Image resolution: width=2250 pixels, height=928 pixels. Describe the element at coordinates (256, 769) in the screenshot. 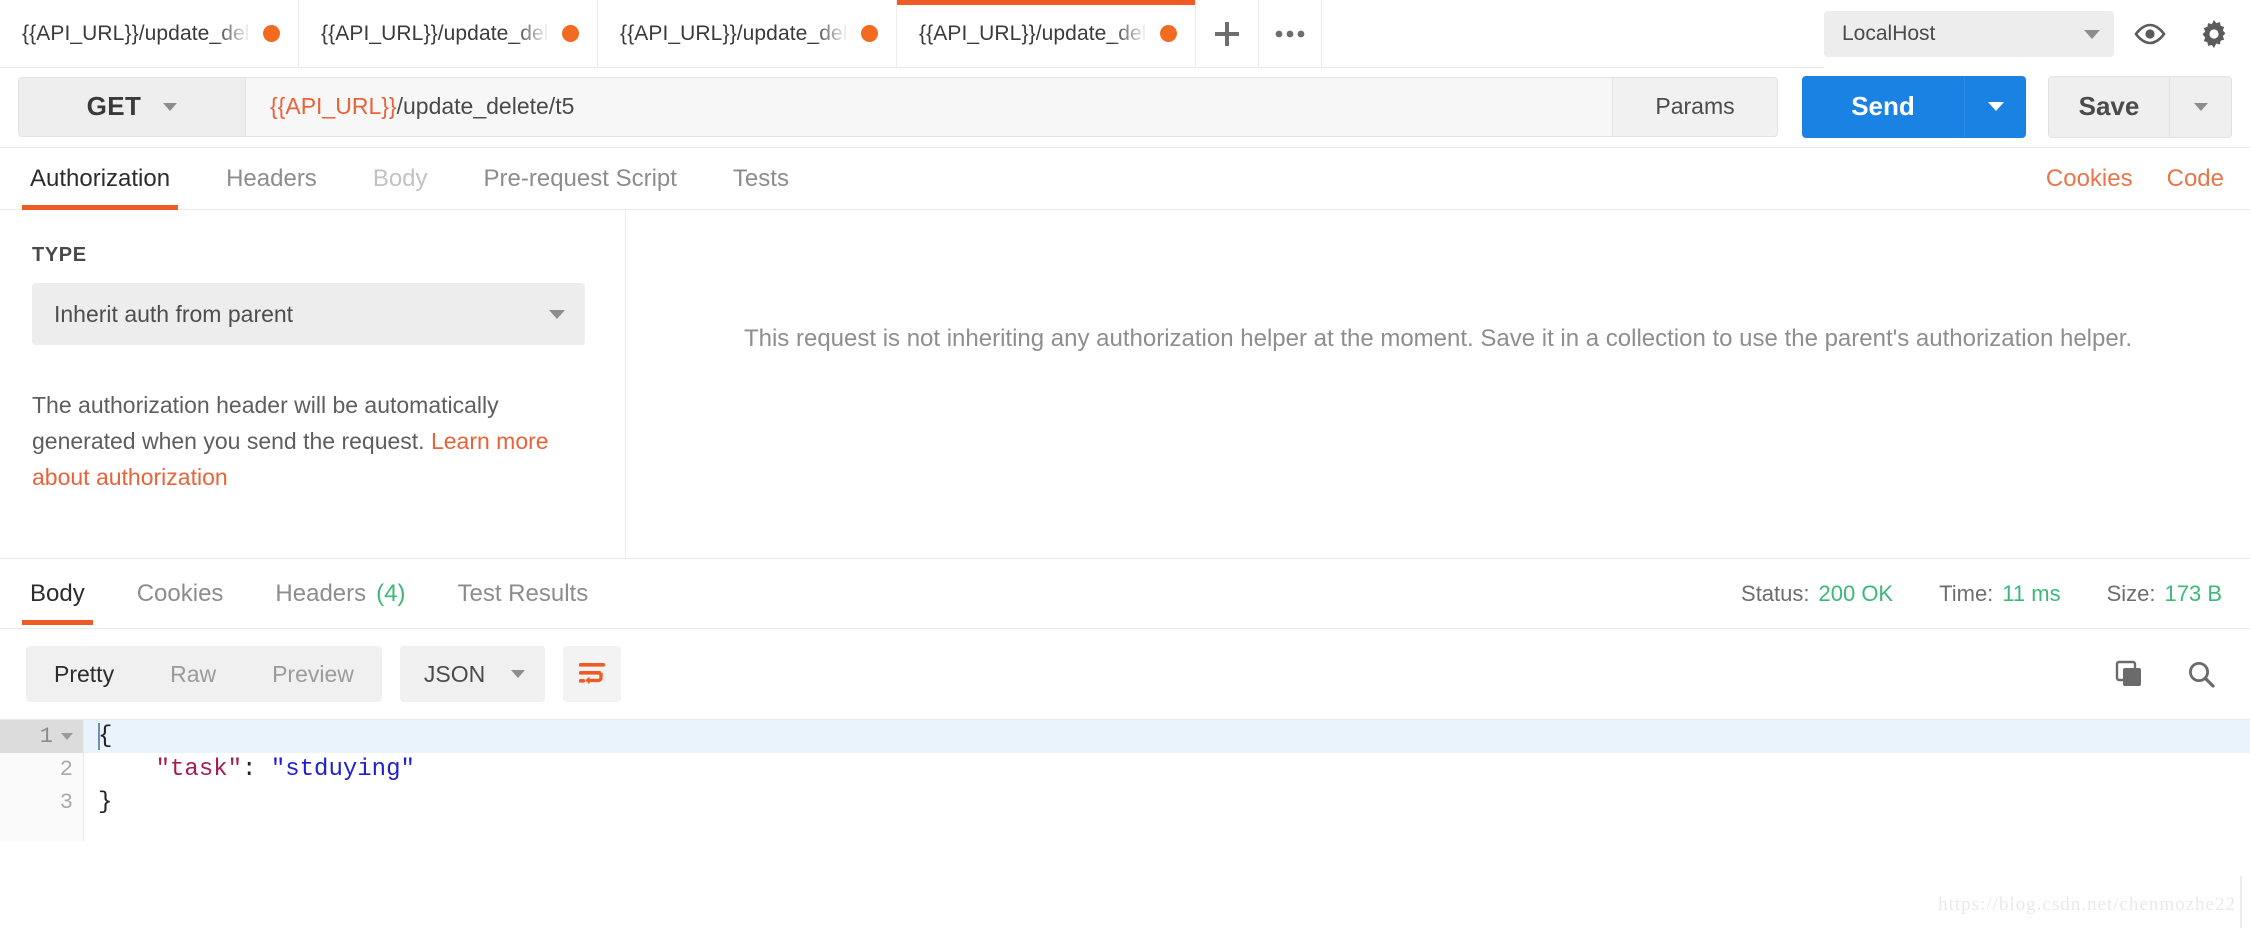

I see `code-token-punct: :` at that location.